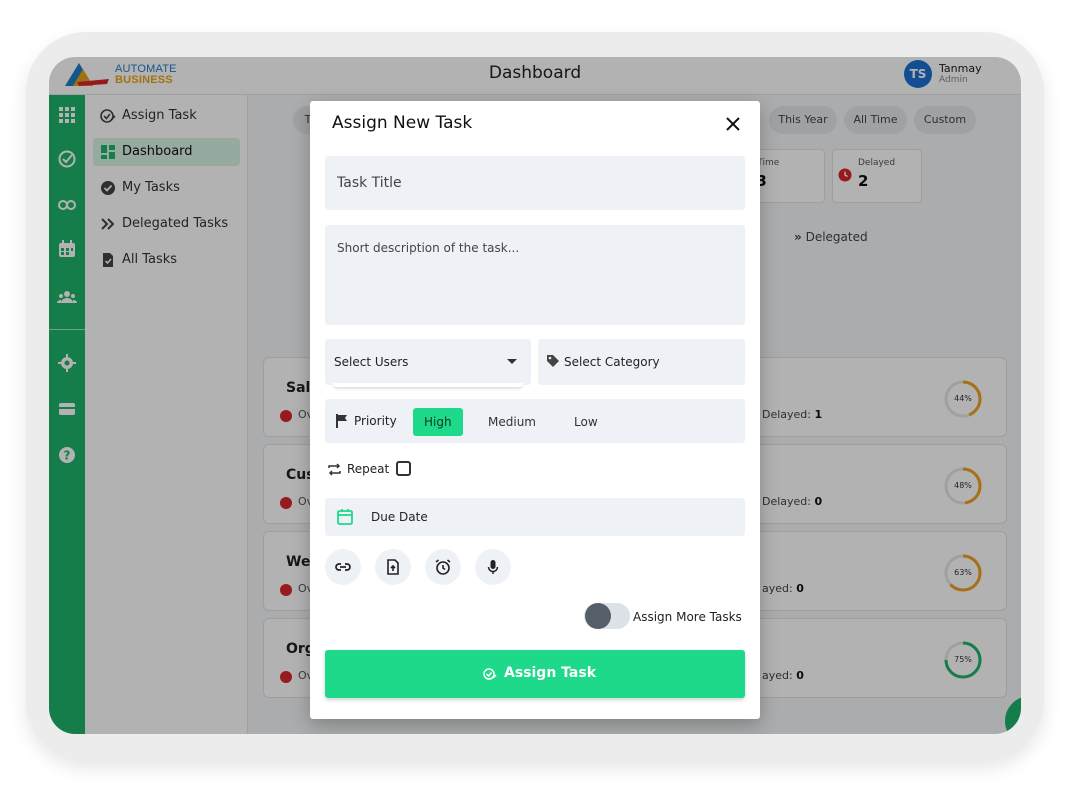 This screenshot has width=1068, height=800. What do you see at coordinates (687, 617) in the screenshot?
I see `assign-more-label: Assign More Tasks` at bounding box center [687, 617].